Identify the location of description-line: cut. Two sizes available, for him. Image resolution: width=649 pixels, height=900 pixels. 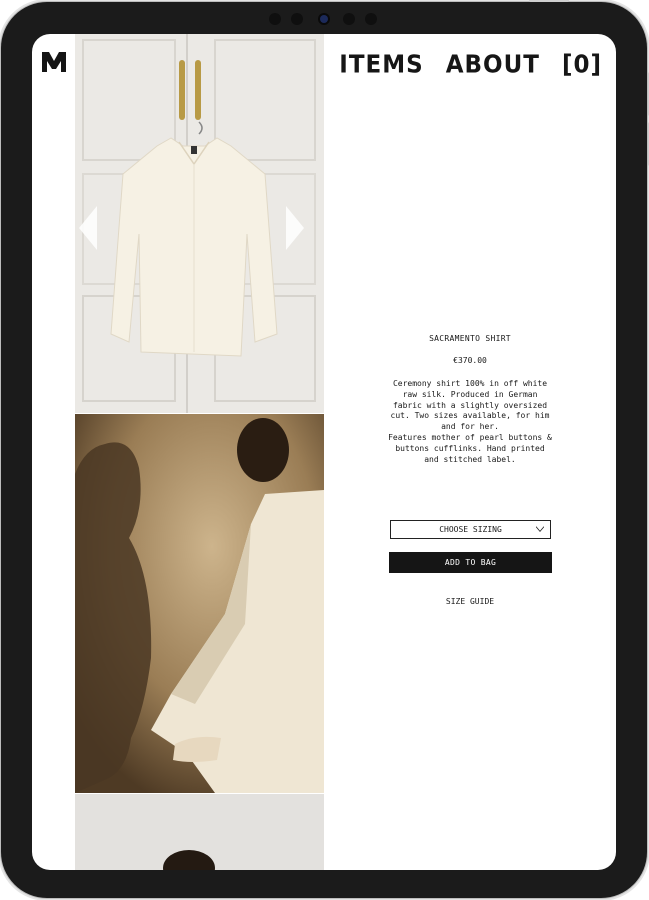
(470, 416).